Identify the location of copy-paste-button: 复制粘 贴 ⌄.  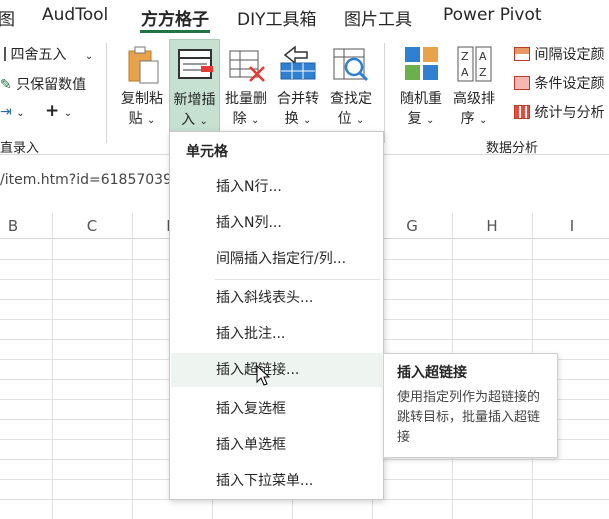
(142, 86).